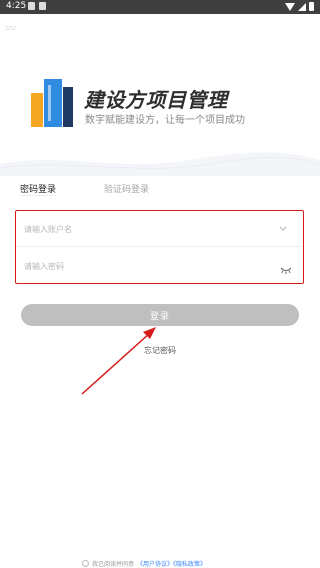  What do you see at coordinates (171, 563) in the screenshot?
I see `policy-link: 《用户协议》《隐私政策》` at bounding box center [171, 563].